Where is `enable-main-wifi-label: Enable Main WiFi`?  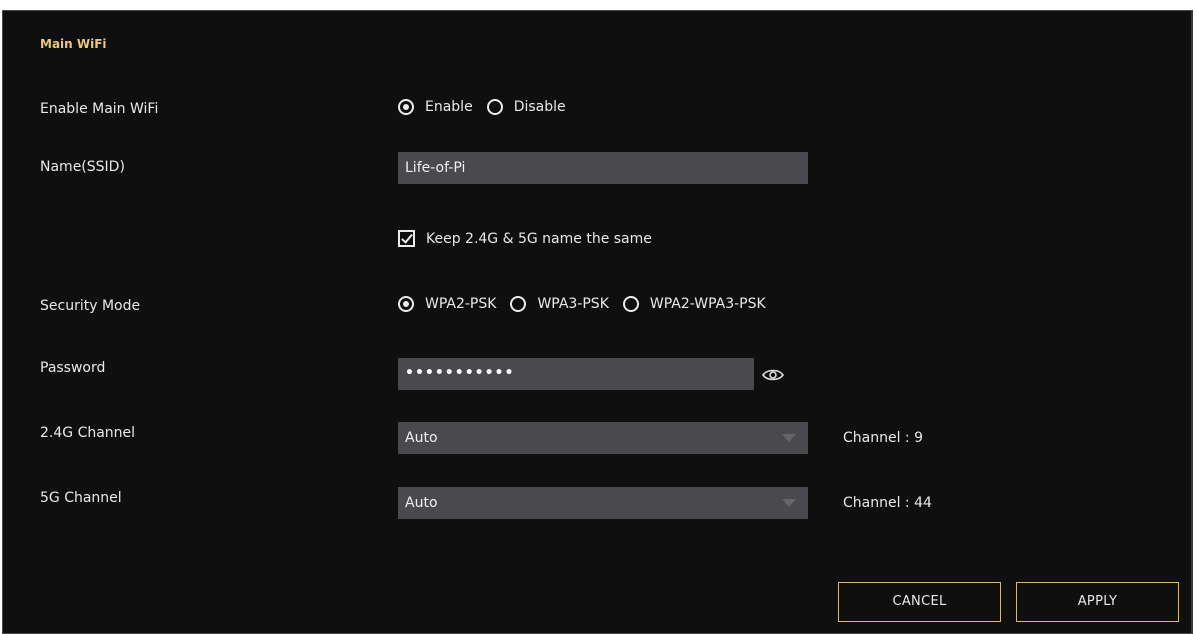
enable-main-wifi-label: Enable Main WiFi is located at coordinates (99, 109).